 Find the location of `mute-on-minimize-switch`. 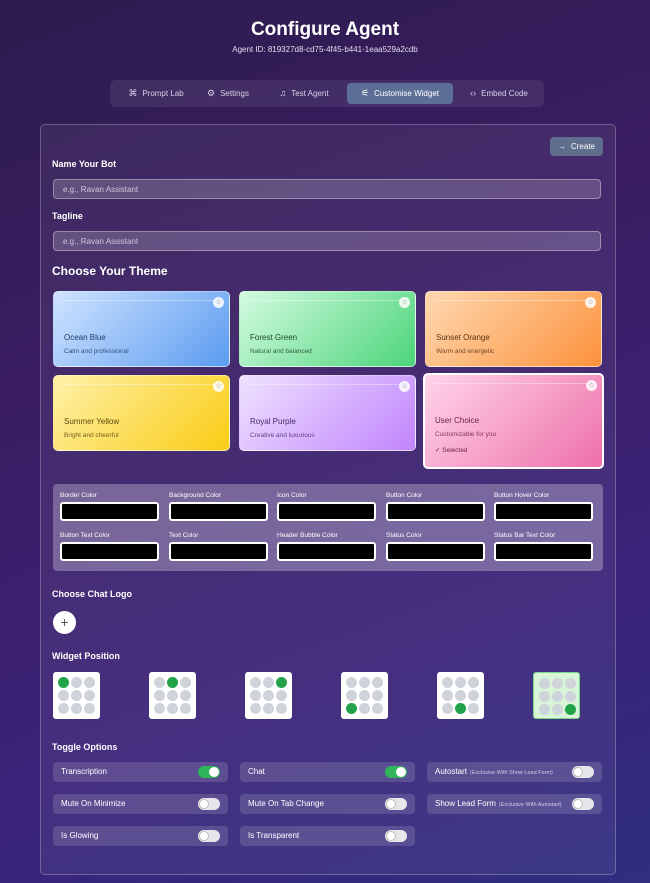

mute-on-minimize-switch is located at coordinates (209, 804).